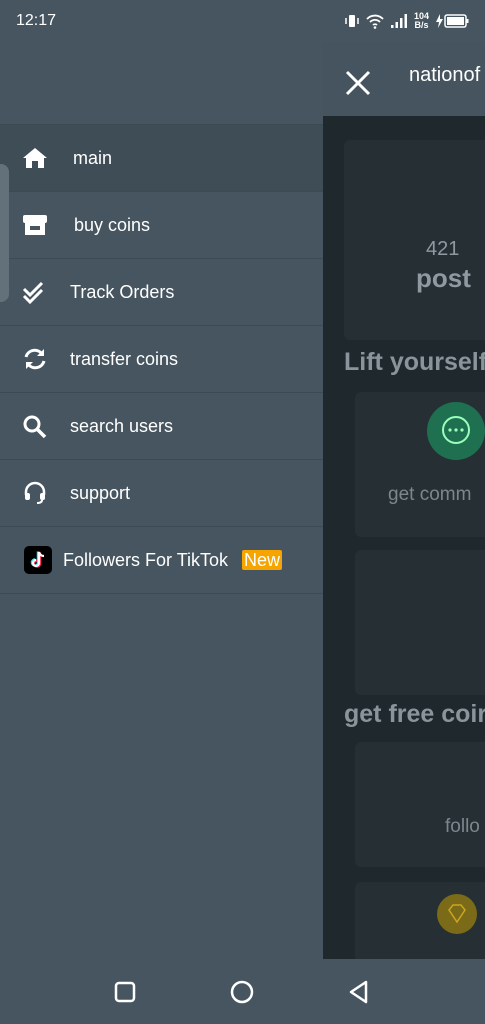 The image size is (485, 1024). What do you see at coordinates (359, 992) in the screenshot?
I see `back-triangle-icon` at bounding box center [359, 992].